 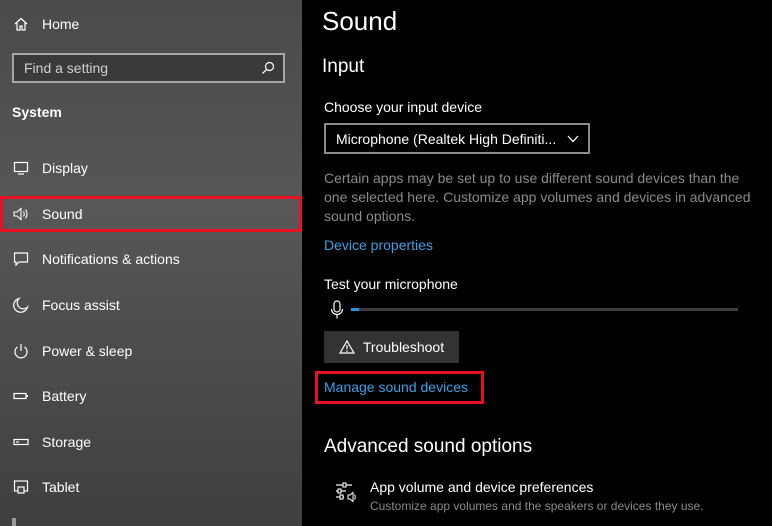 What do you see at coordinates (21, 259) in the screenshot?
I see `notifications-icon` at bounding box center [21, 259].